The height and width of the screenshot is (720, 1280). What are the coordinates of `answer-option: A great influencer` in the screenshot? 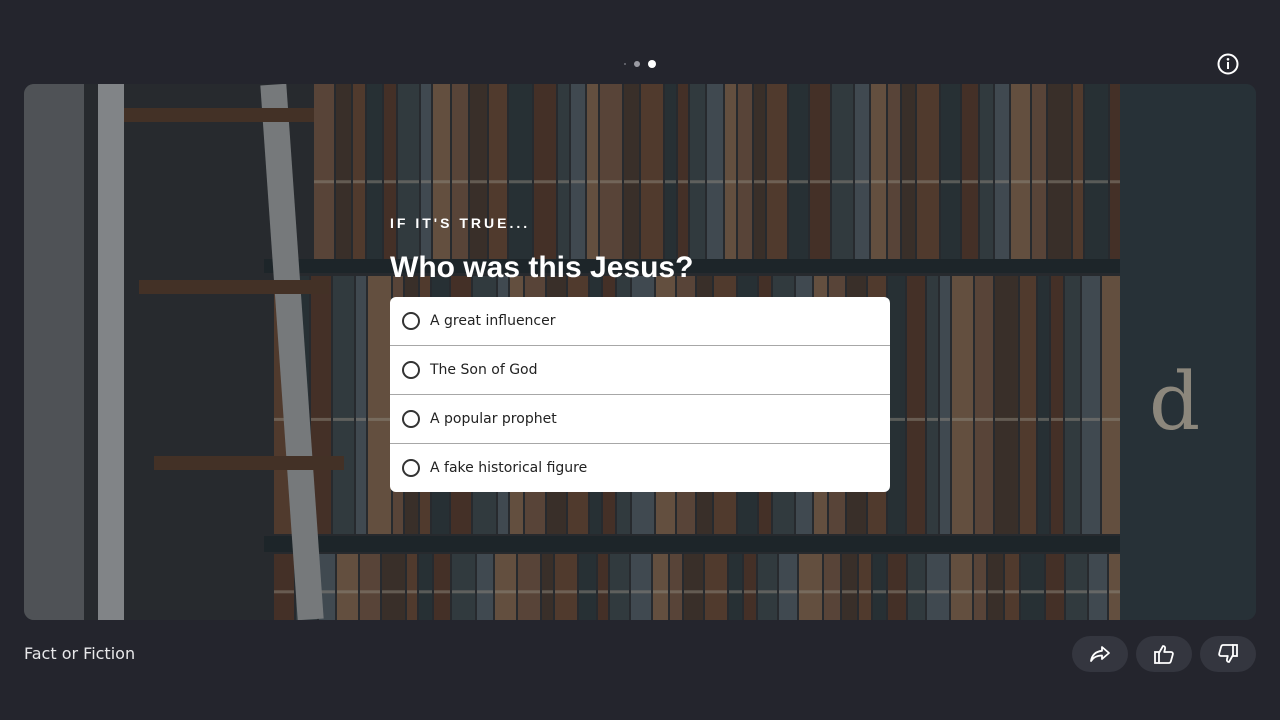 It's located at (640, 321).